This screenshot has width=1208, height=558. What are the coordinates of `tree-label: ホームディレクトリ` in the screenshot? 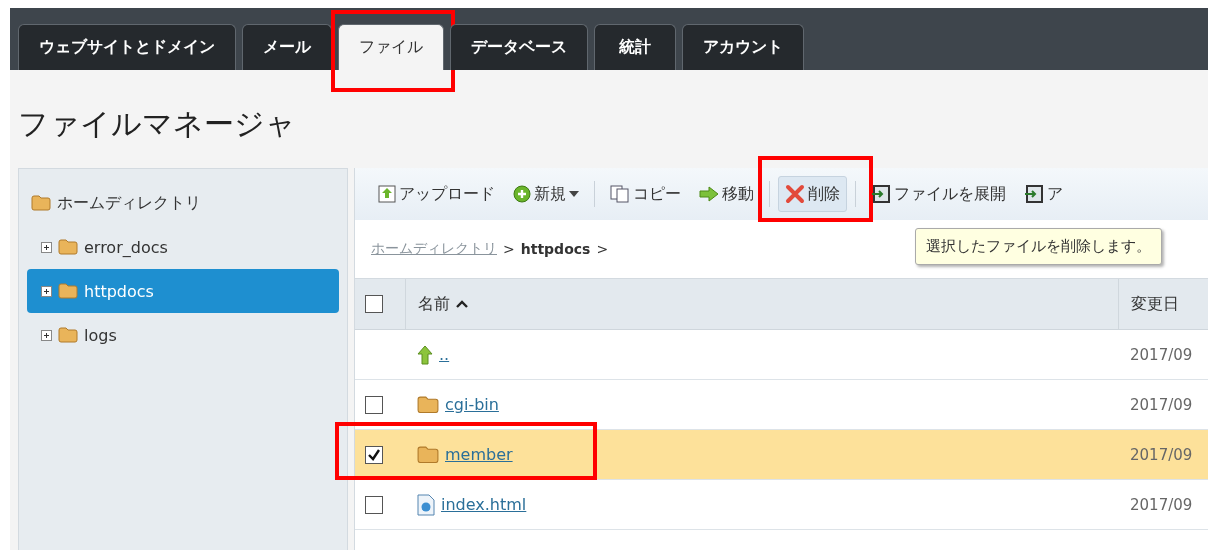 It's located at (129, 203).